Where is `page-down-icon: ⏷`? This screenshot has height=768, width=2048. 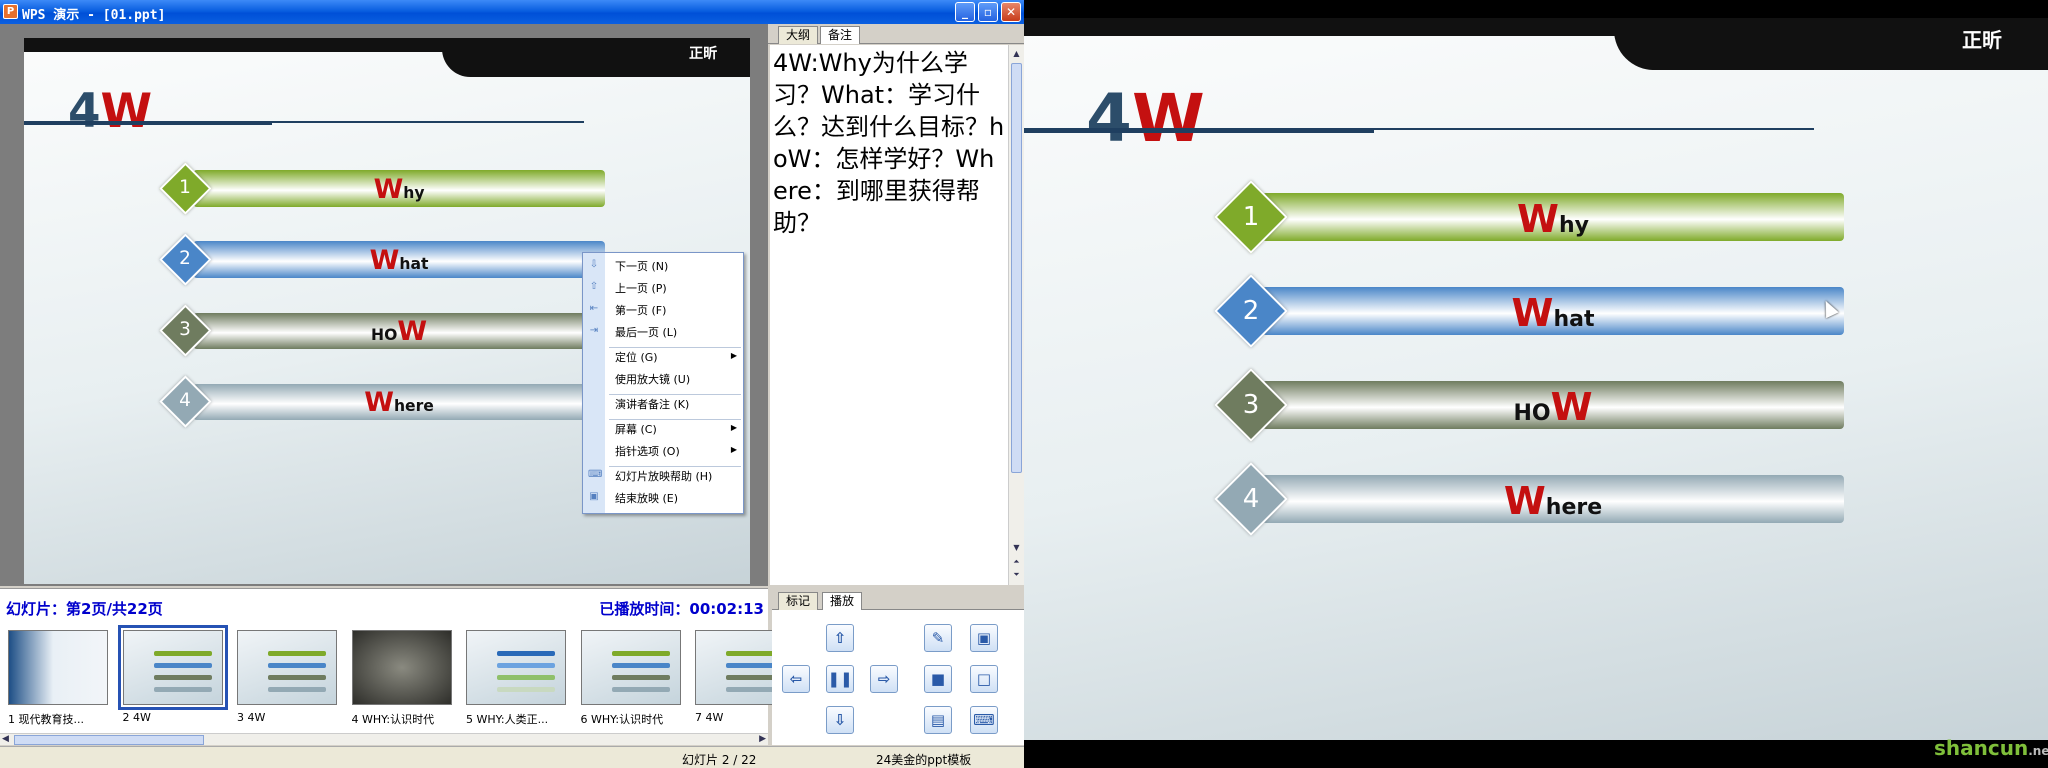
page-down-icon: ⏷ is located at coordinates (1016, 575).